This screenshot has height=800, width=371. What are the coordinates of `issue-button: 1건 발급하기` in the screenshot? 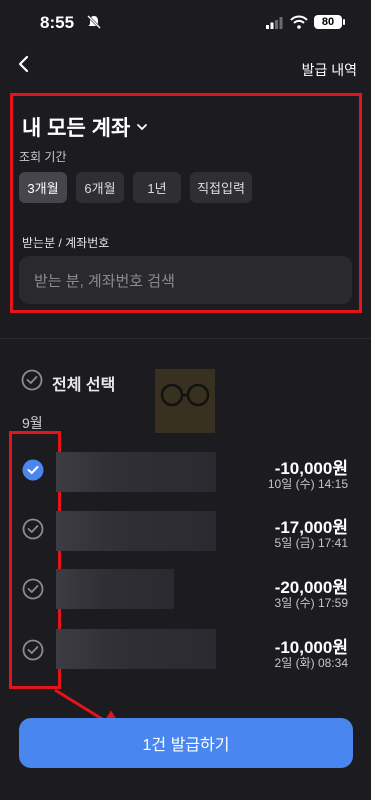 It's located at (186, 743).